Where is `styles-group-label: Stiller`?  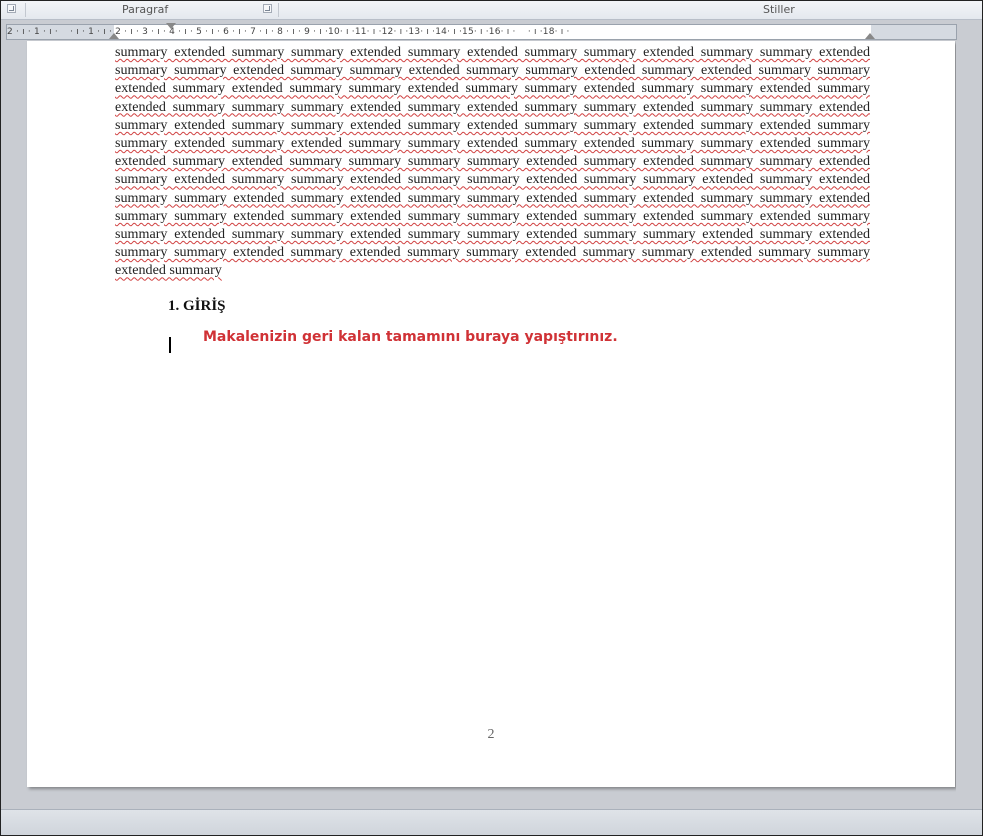 styles-group-label: Stiller is located at coordinates (779, 9).